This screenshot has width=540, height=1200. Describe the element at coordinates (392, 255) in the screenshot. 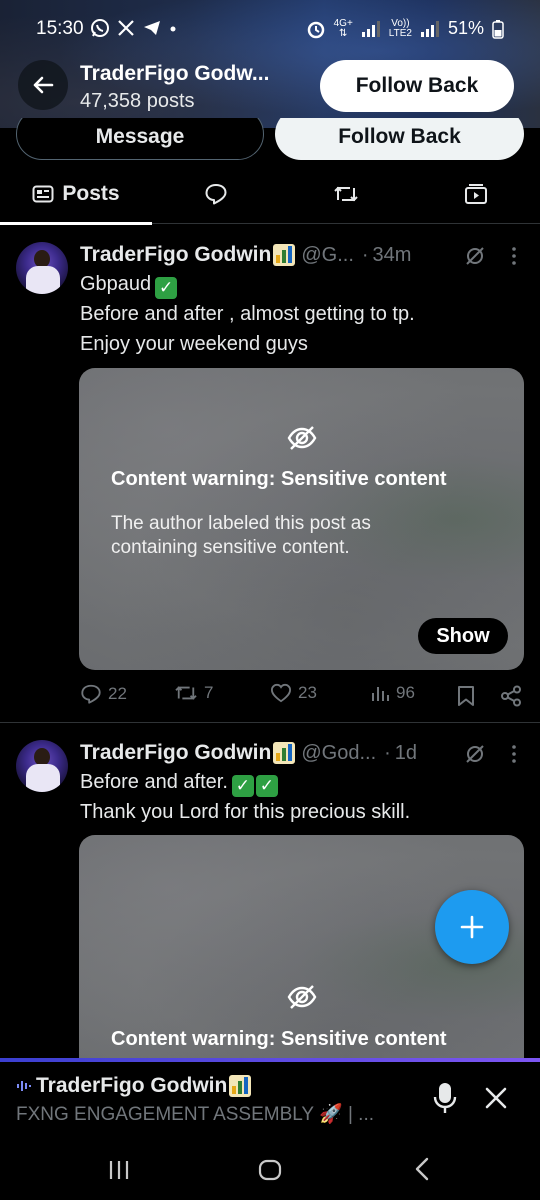

I see `post-time: 34m` at that location.